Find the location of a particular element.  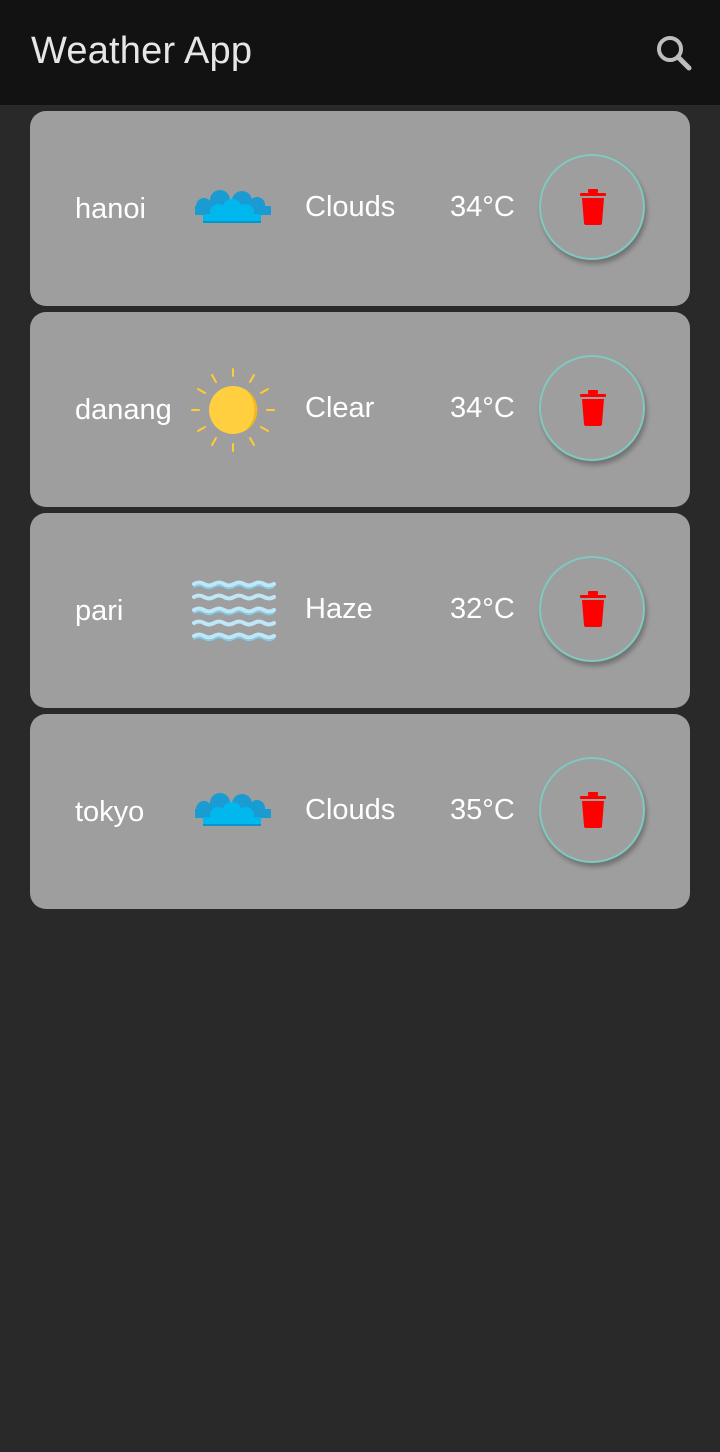

search-icon is located at coordinates (674, 53).